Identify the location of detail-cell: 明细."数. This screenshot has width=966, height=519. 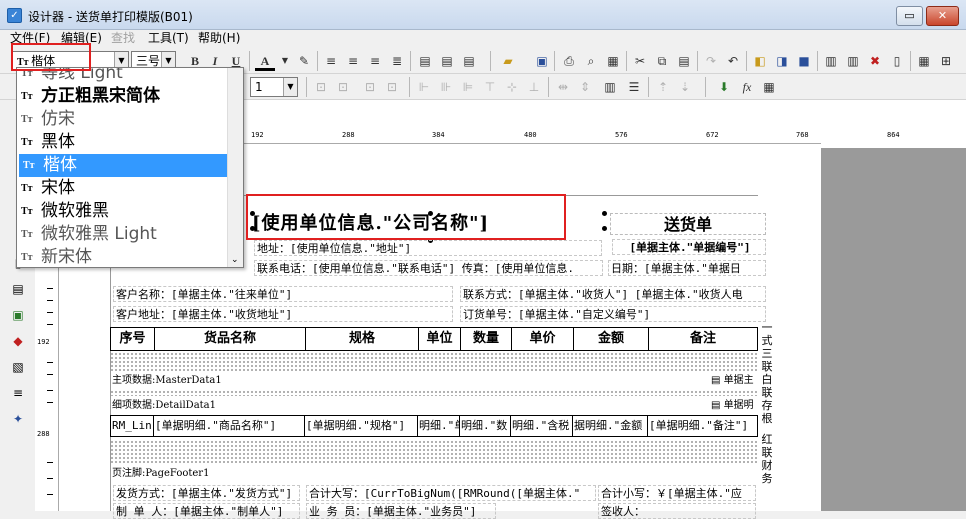
(485, 426).